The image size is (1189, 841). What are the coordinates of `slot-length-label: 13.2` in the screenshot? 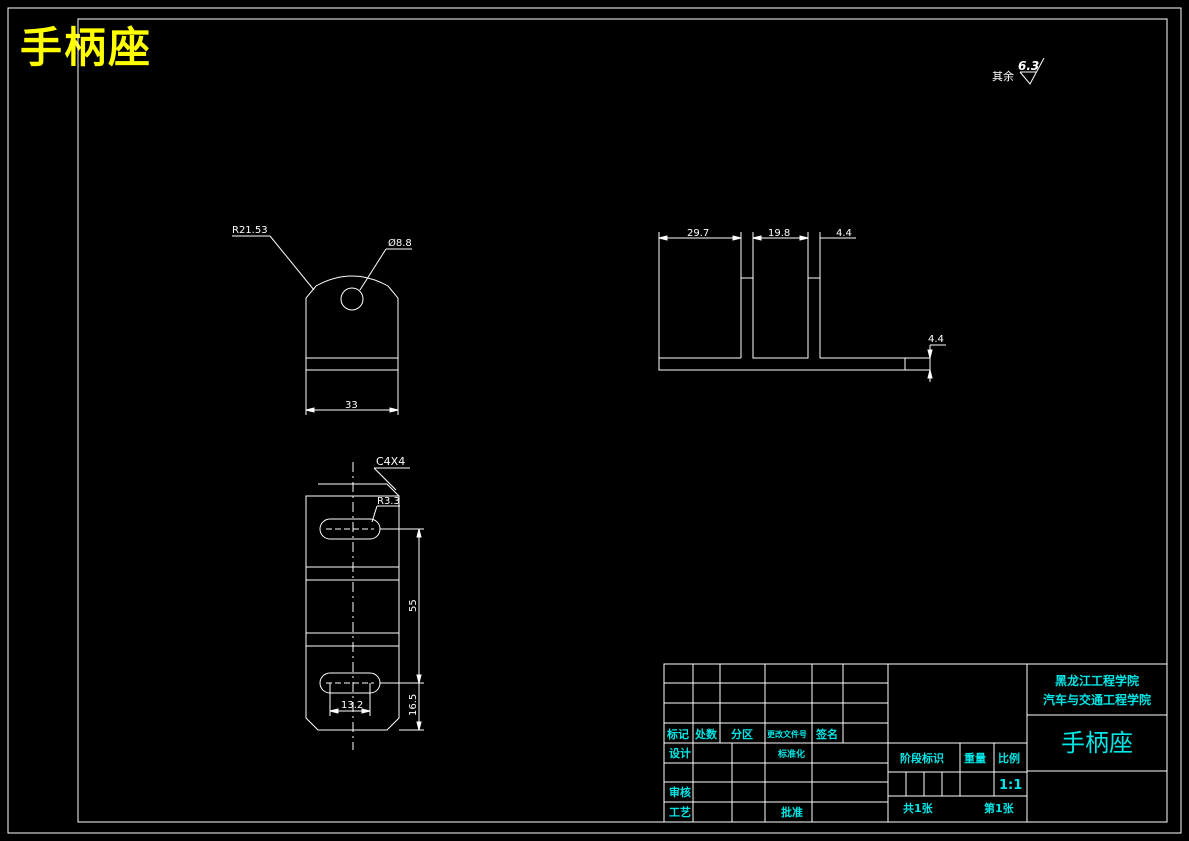 It's located at (352, 705).